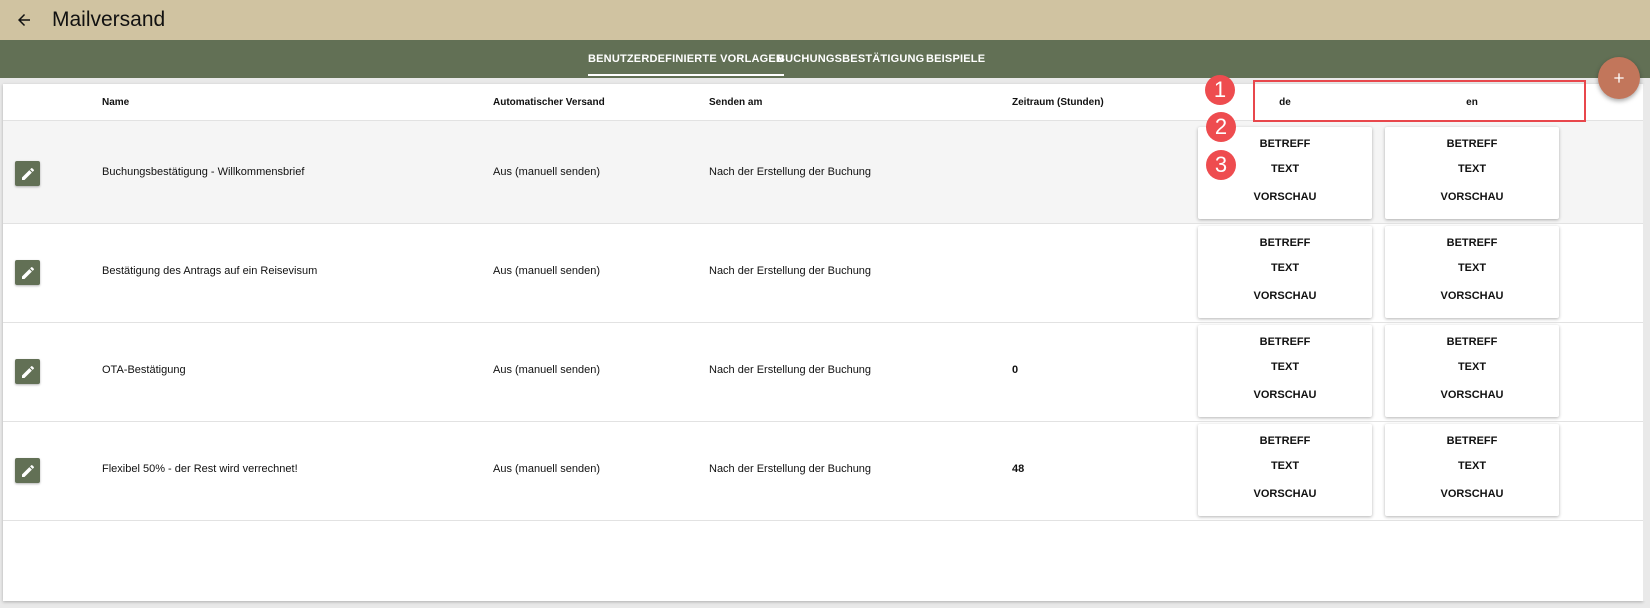 The image size is (1650, 608). Describe the element at coordinates (1015, 370) in the screenshot. I see `row-period: 0` at that location.